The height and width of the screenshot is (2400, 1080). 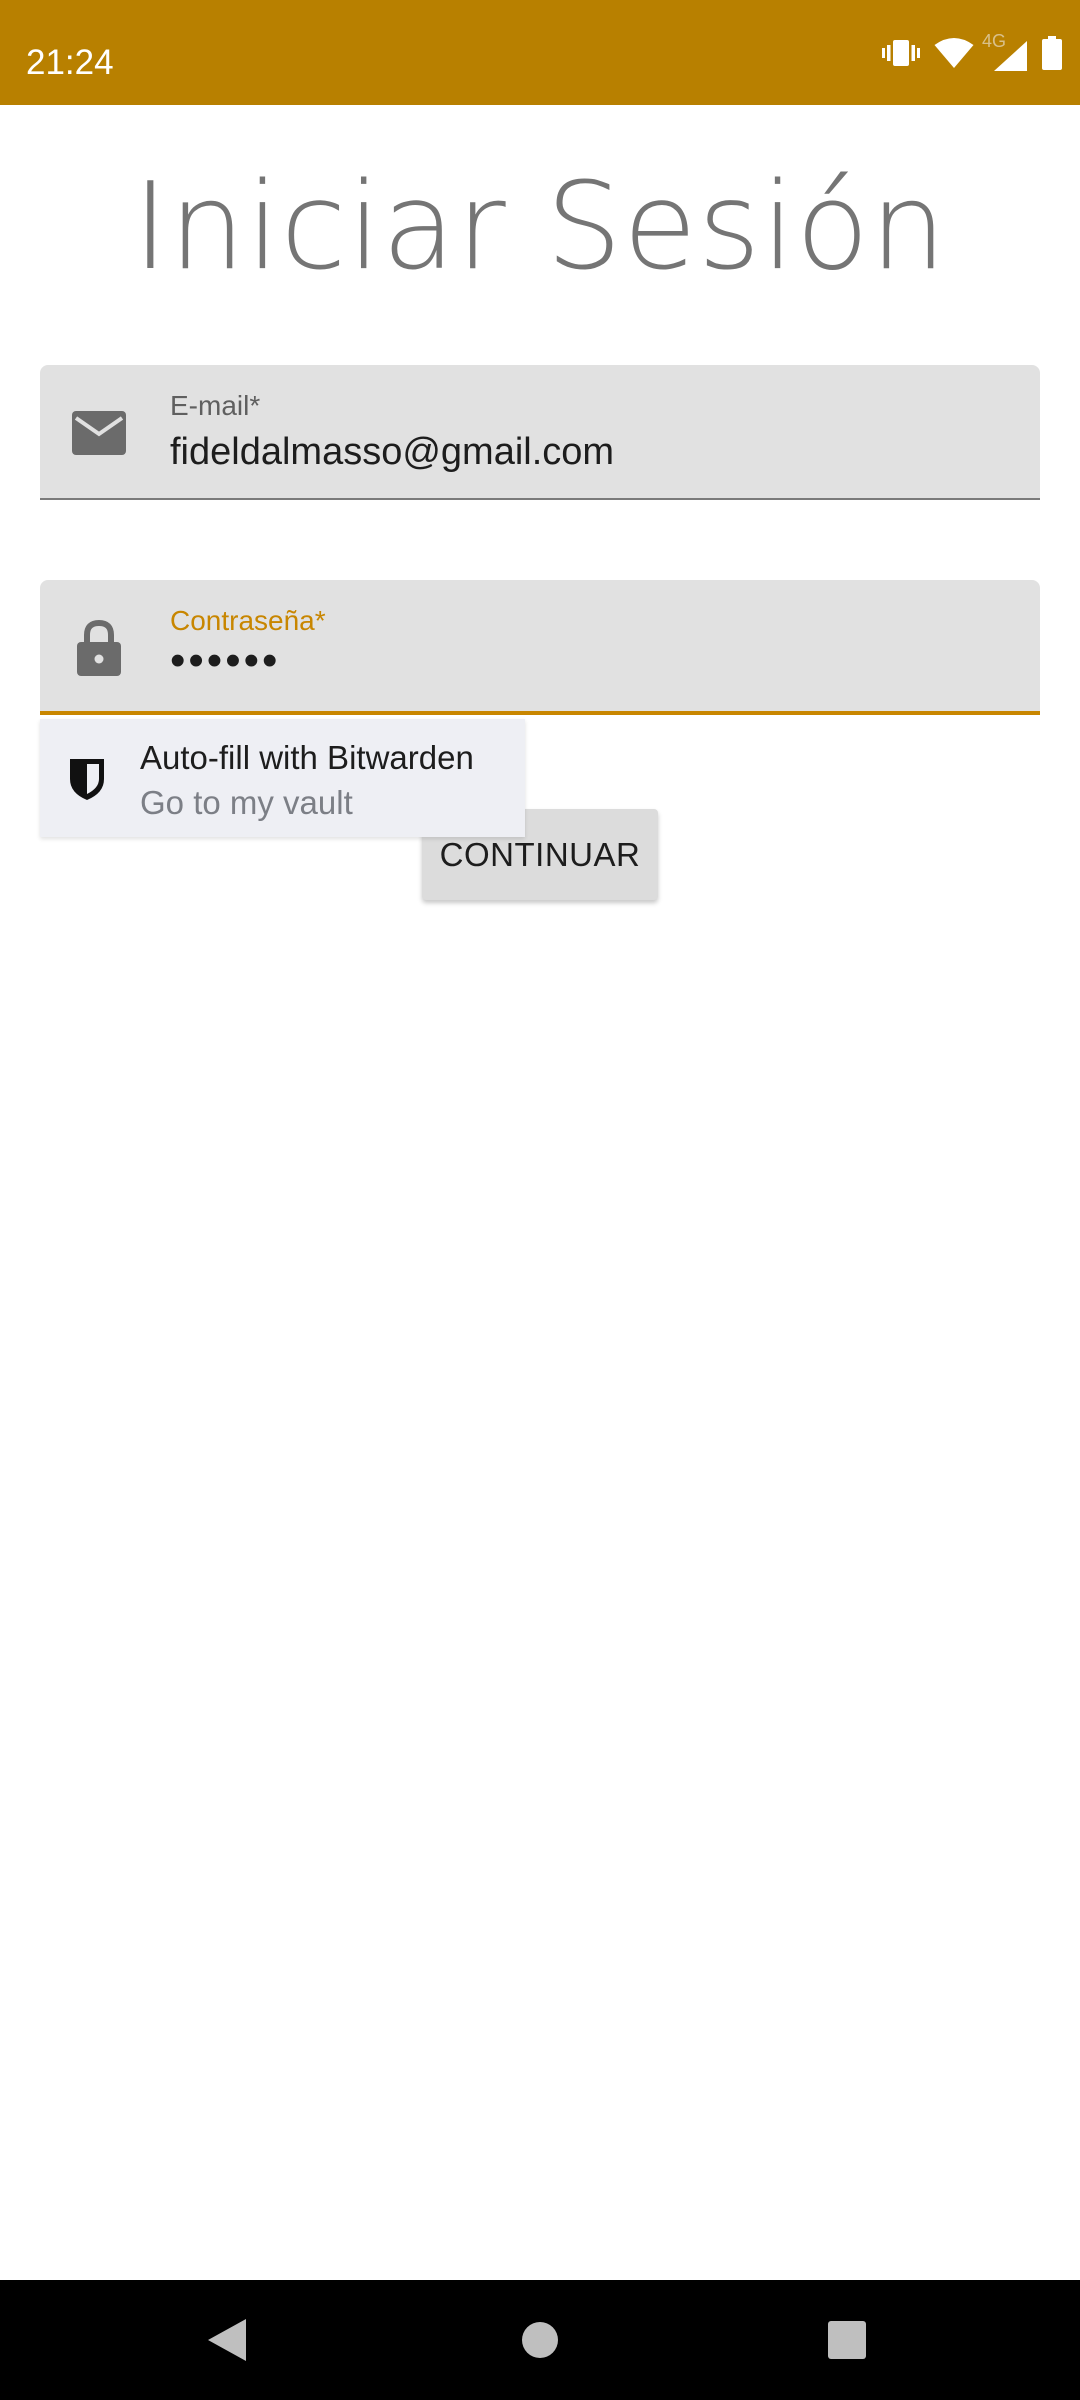 I want to click on email-label: E-mail*, so click(x=215, y=405).